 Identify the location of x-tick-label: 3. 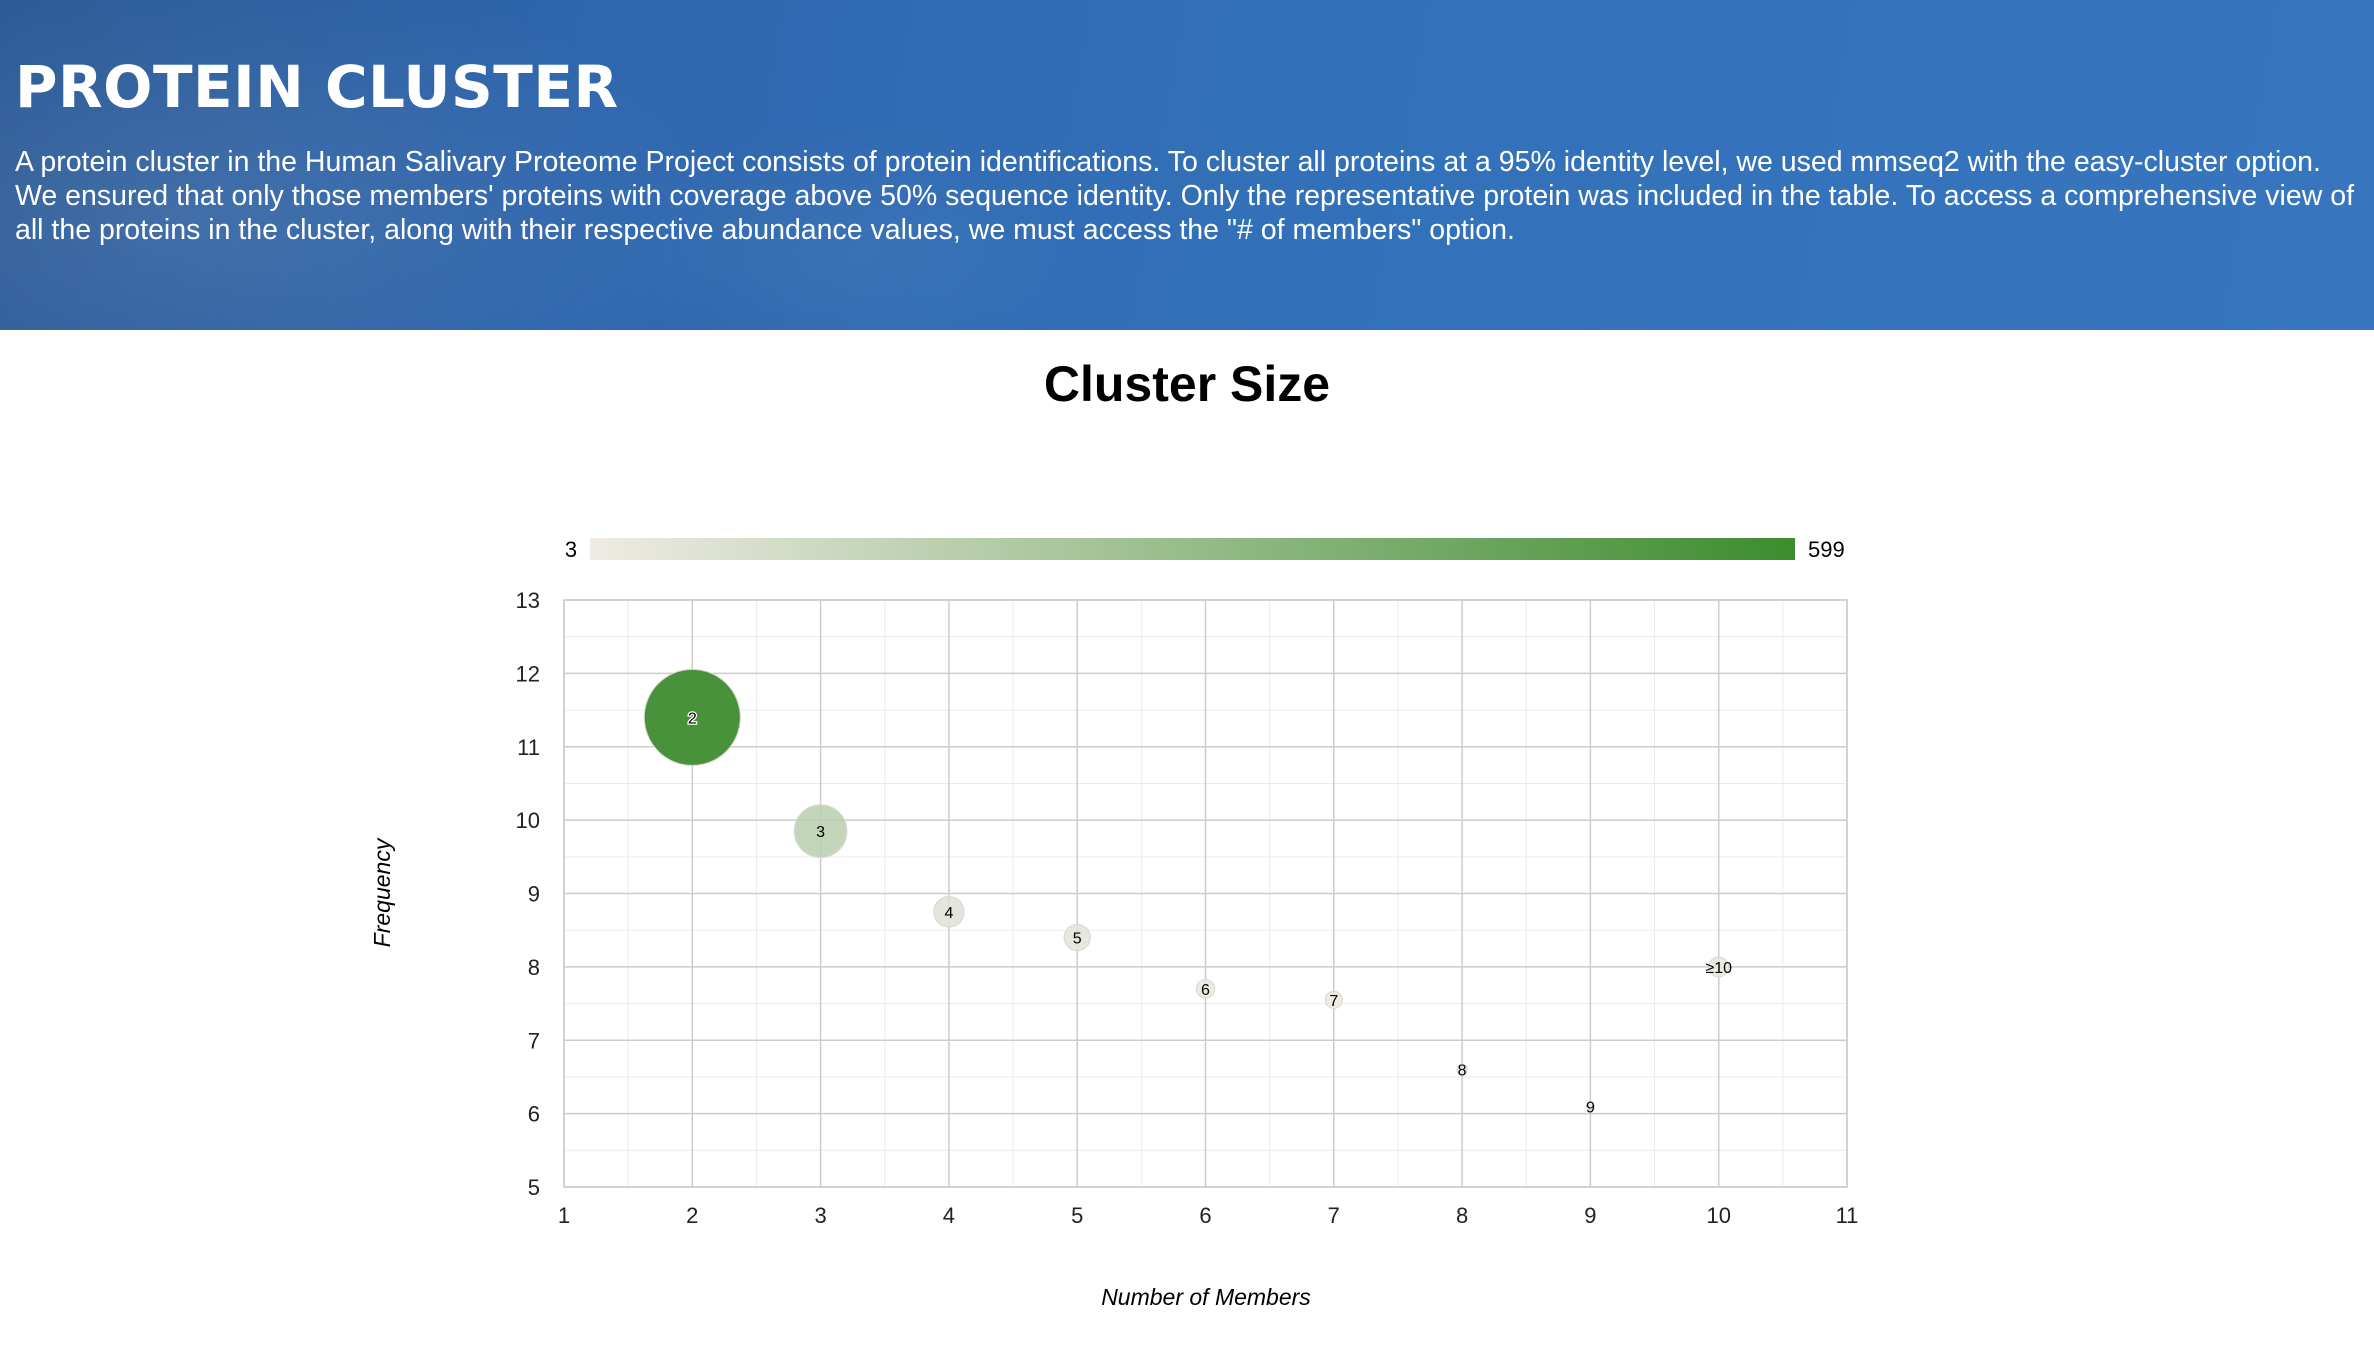
(820, 1215).